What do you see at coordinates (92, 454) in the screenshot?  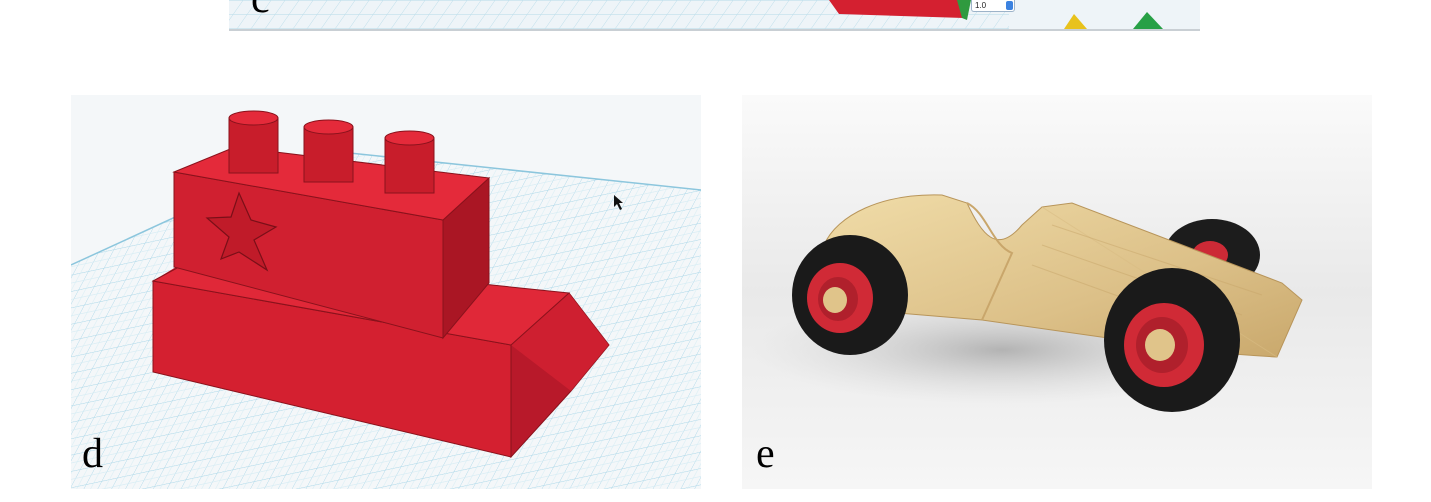 I see `panel-label-d: d` at bounding box center [92, 454].